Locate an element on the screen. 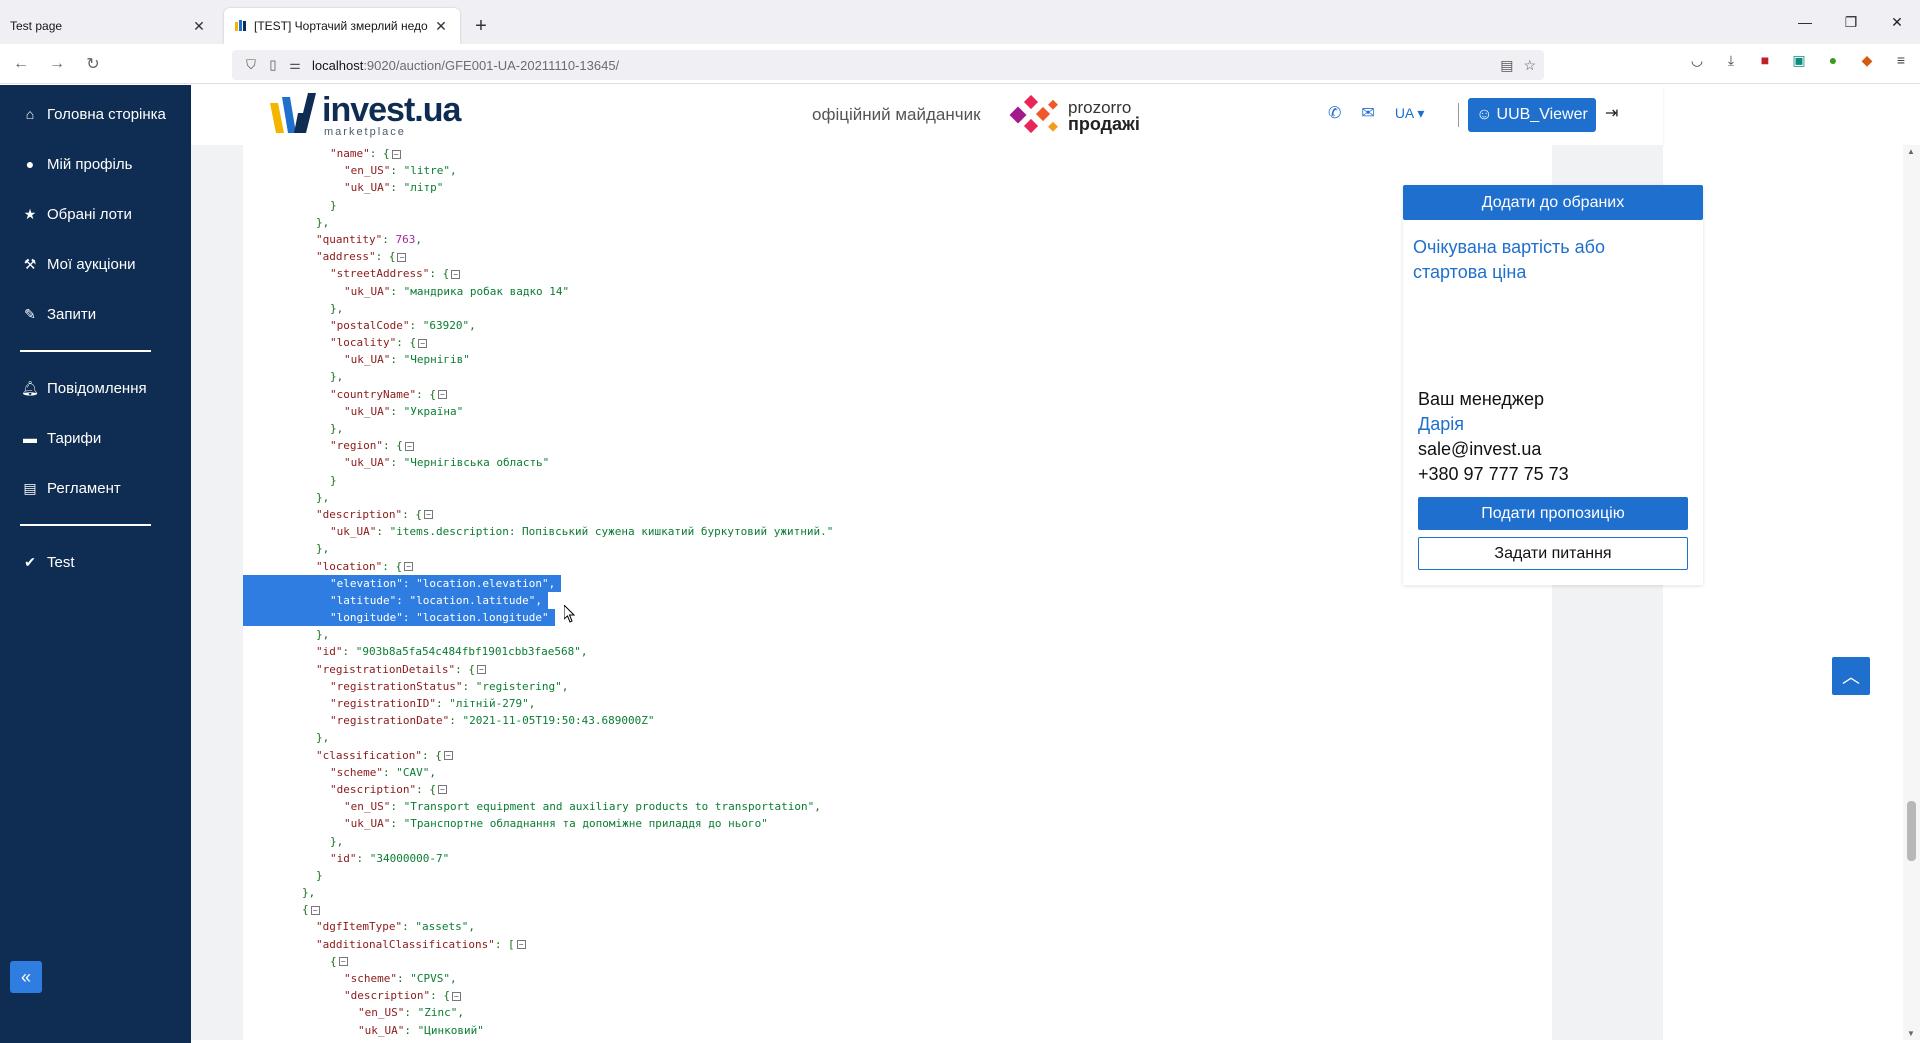 The height and width of the screenshot is (1043, 1920). scrollbar-thumb is located at coordinates (1911, 831).